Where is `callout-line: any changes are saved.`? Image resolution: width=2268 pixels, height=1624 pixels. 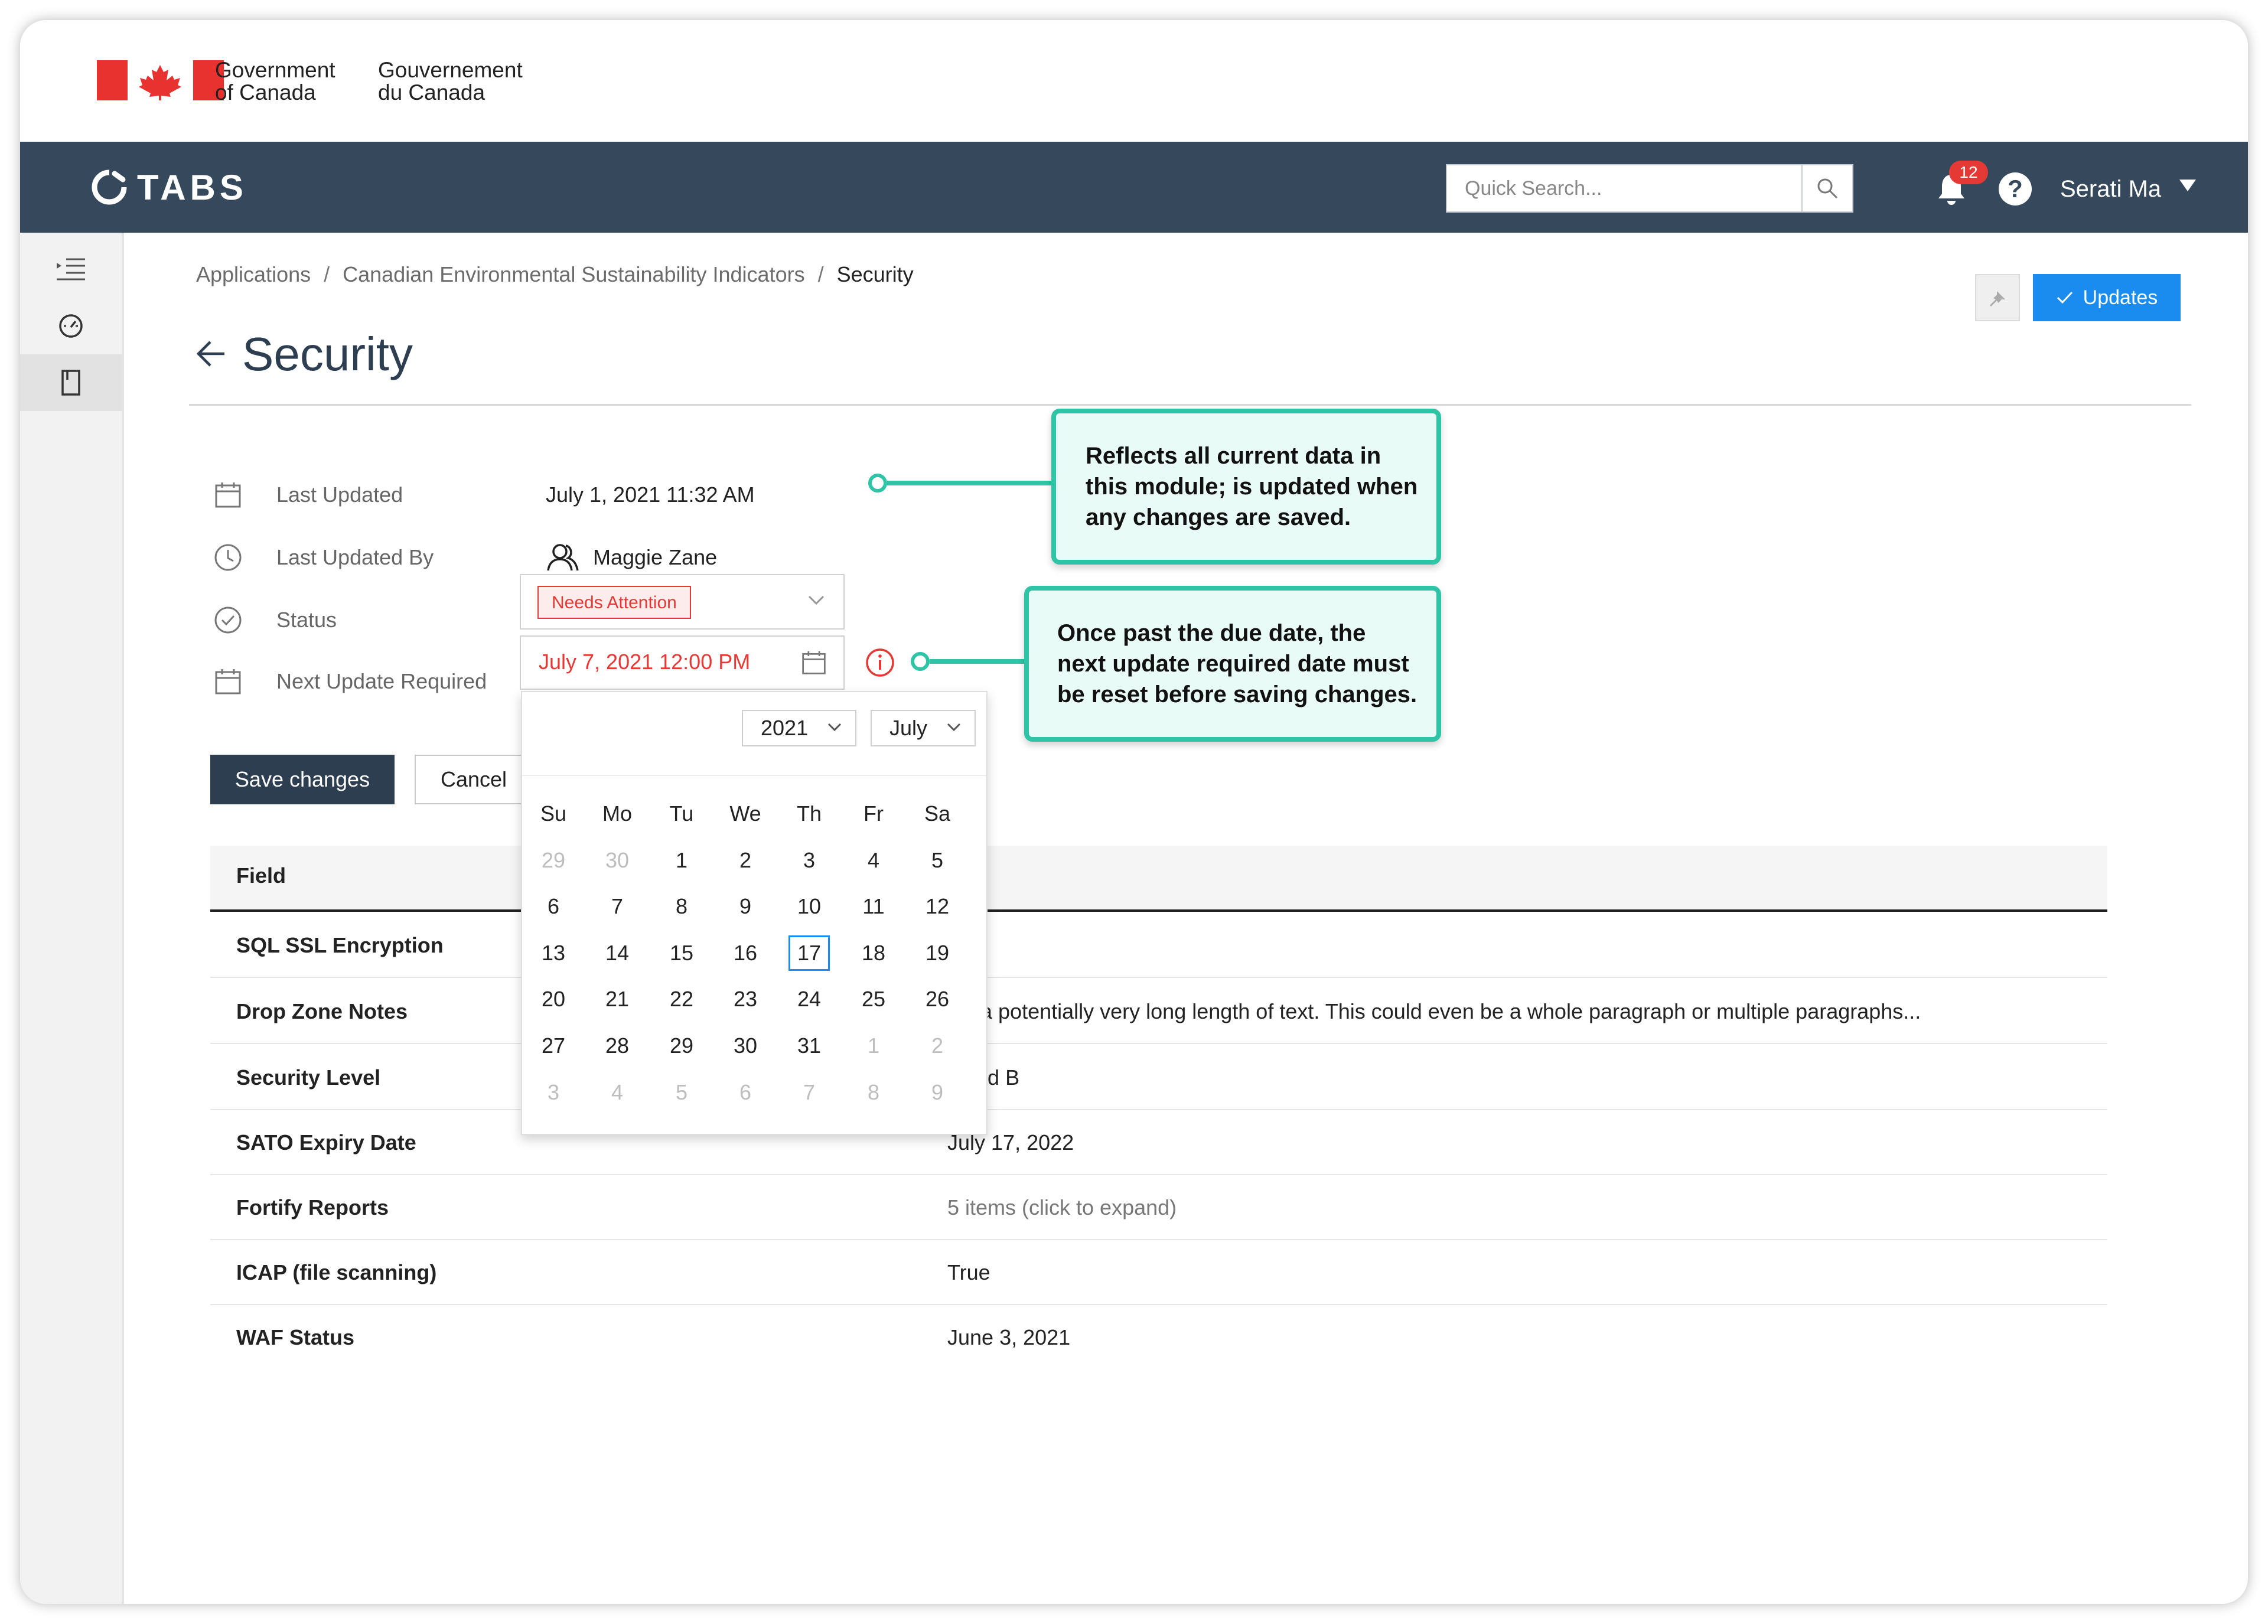
callout-line: any changes are saved. is located at coordinates (1218, 517).